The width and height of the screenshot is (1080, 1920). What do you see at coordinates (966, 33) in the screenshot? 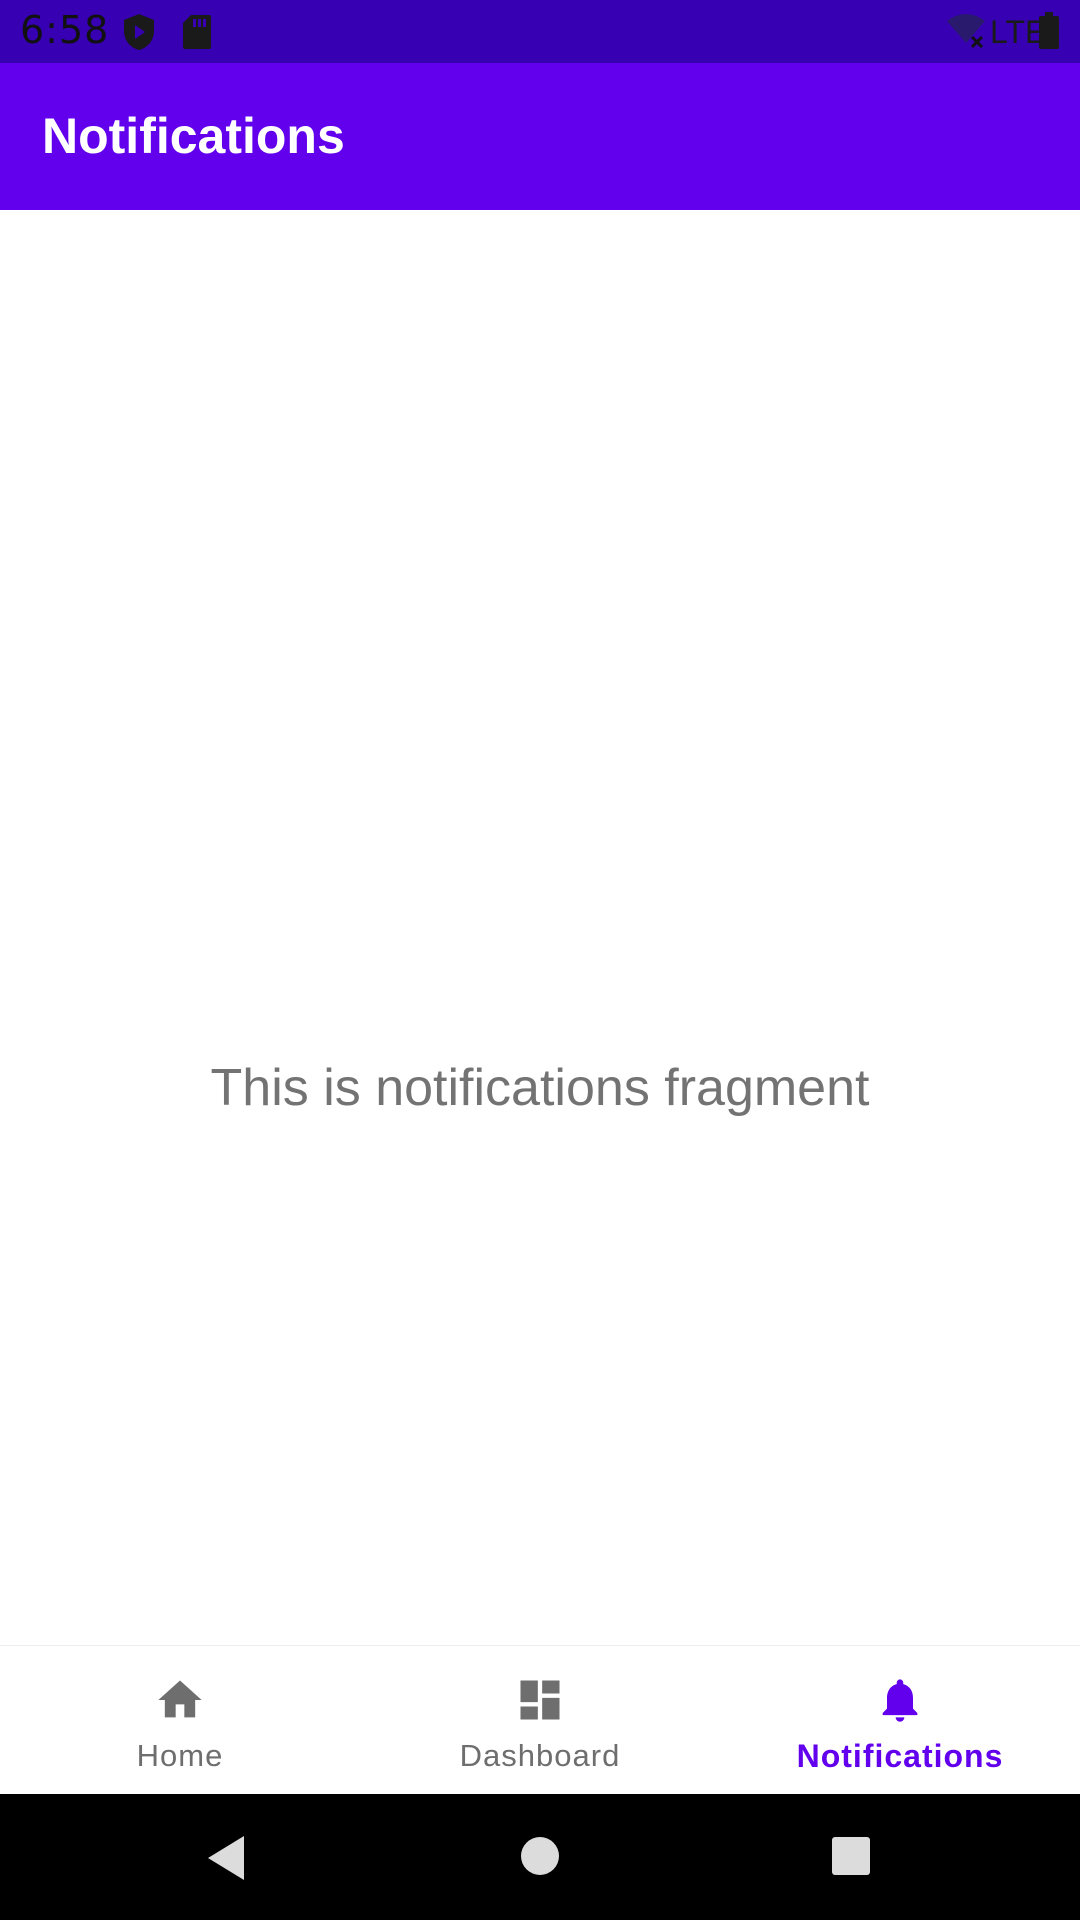
I see `wifi-off-icon` at bounding box center [966, 33].